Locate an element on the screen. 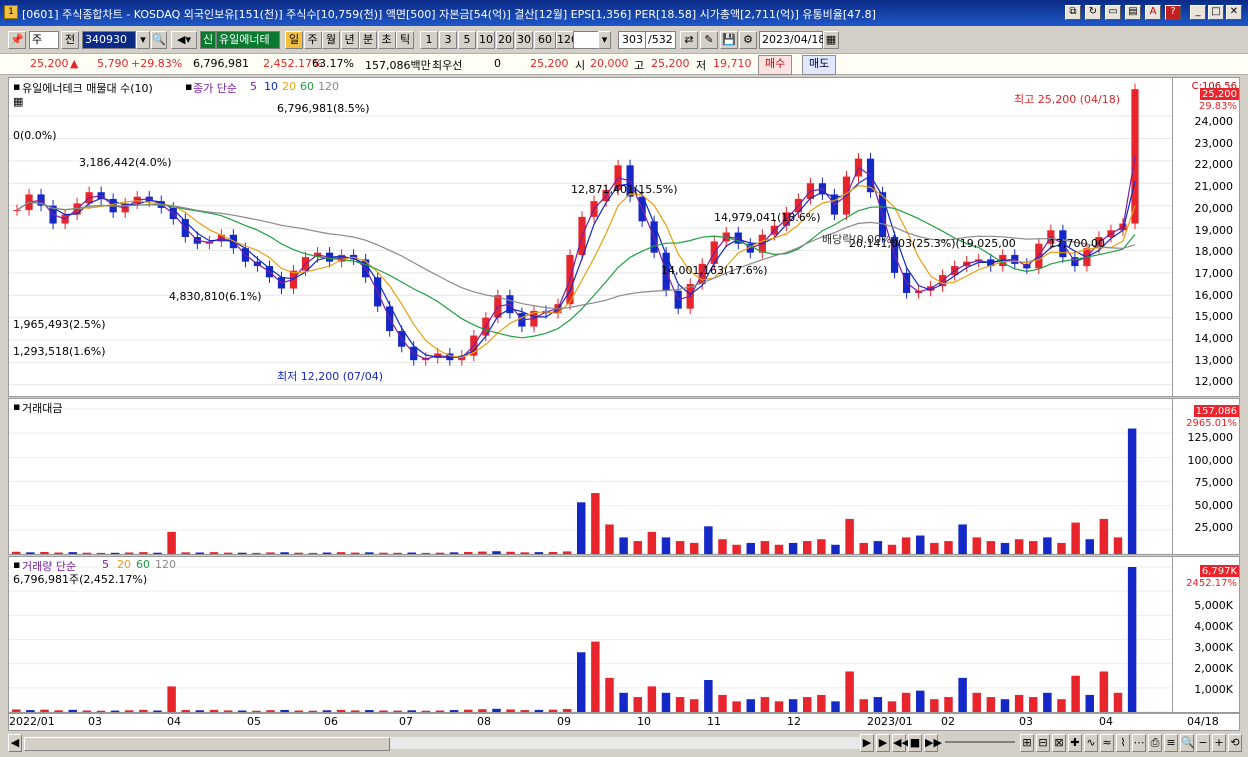 The height and width of the screenshot is (757, 1248). interval-button: 20 is located at coordinates (505, 40).